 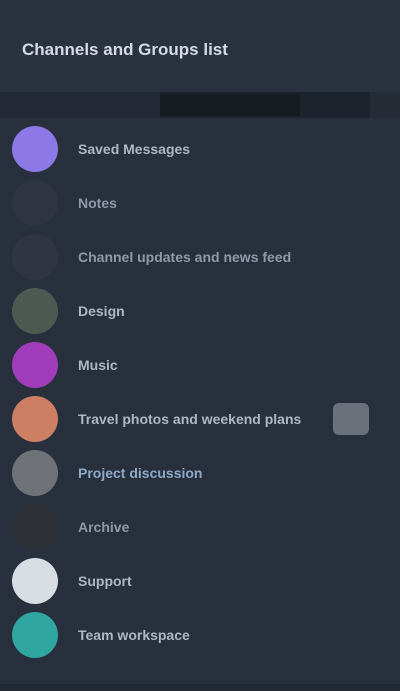 What do you see at coordinates (125, 49) in the screenshot?
I see `page-title: Channels and Groups list` at bounding box center [125, 49].